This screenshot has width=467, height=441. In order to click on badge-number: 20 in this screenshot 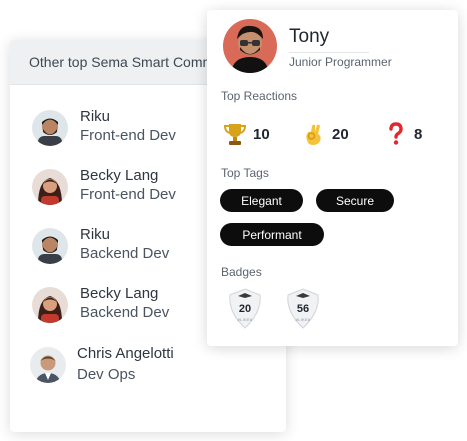, I will do `click(245, 309)`.